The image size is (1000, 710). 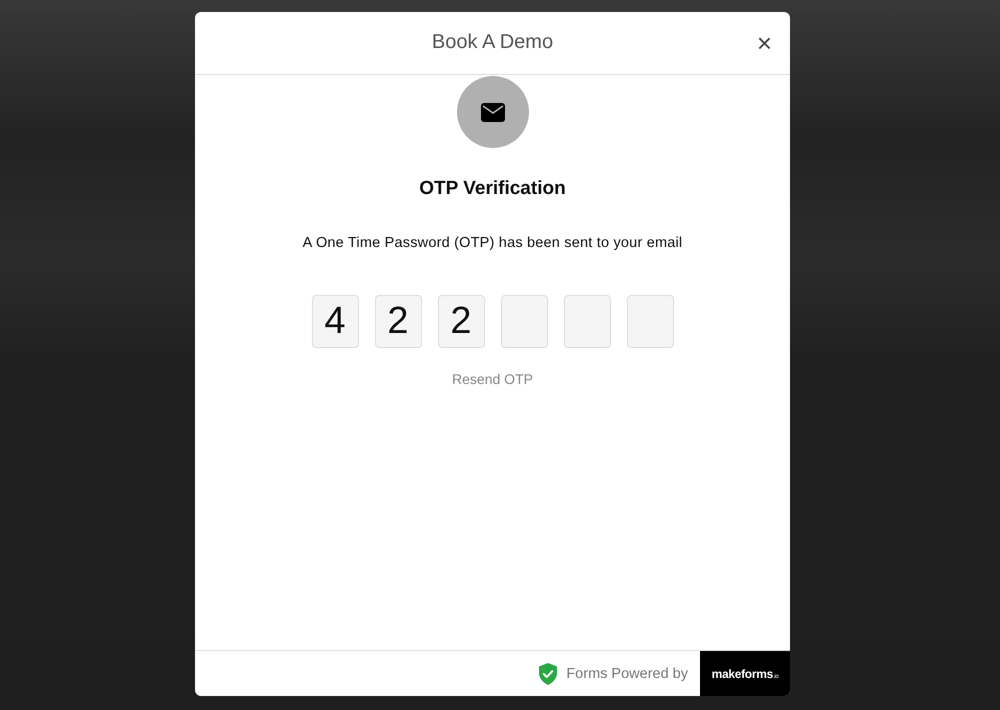 What do you see at coordinates (492, 243) in the screenshot?
I see `otp-message: A One Time Password (OTP) has been sent to your email` at bounding box center [492, 243].